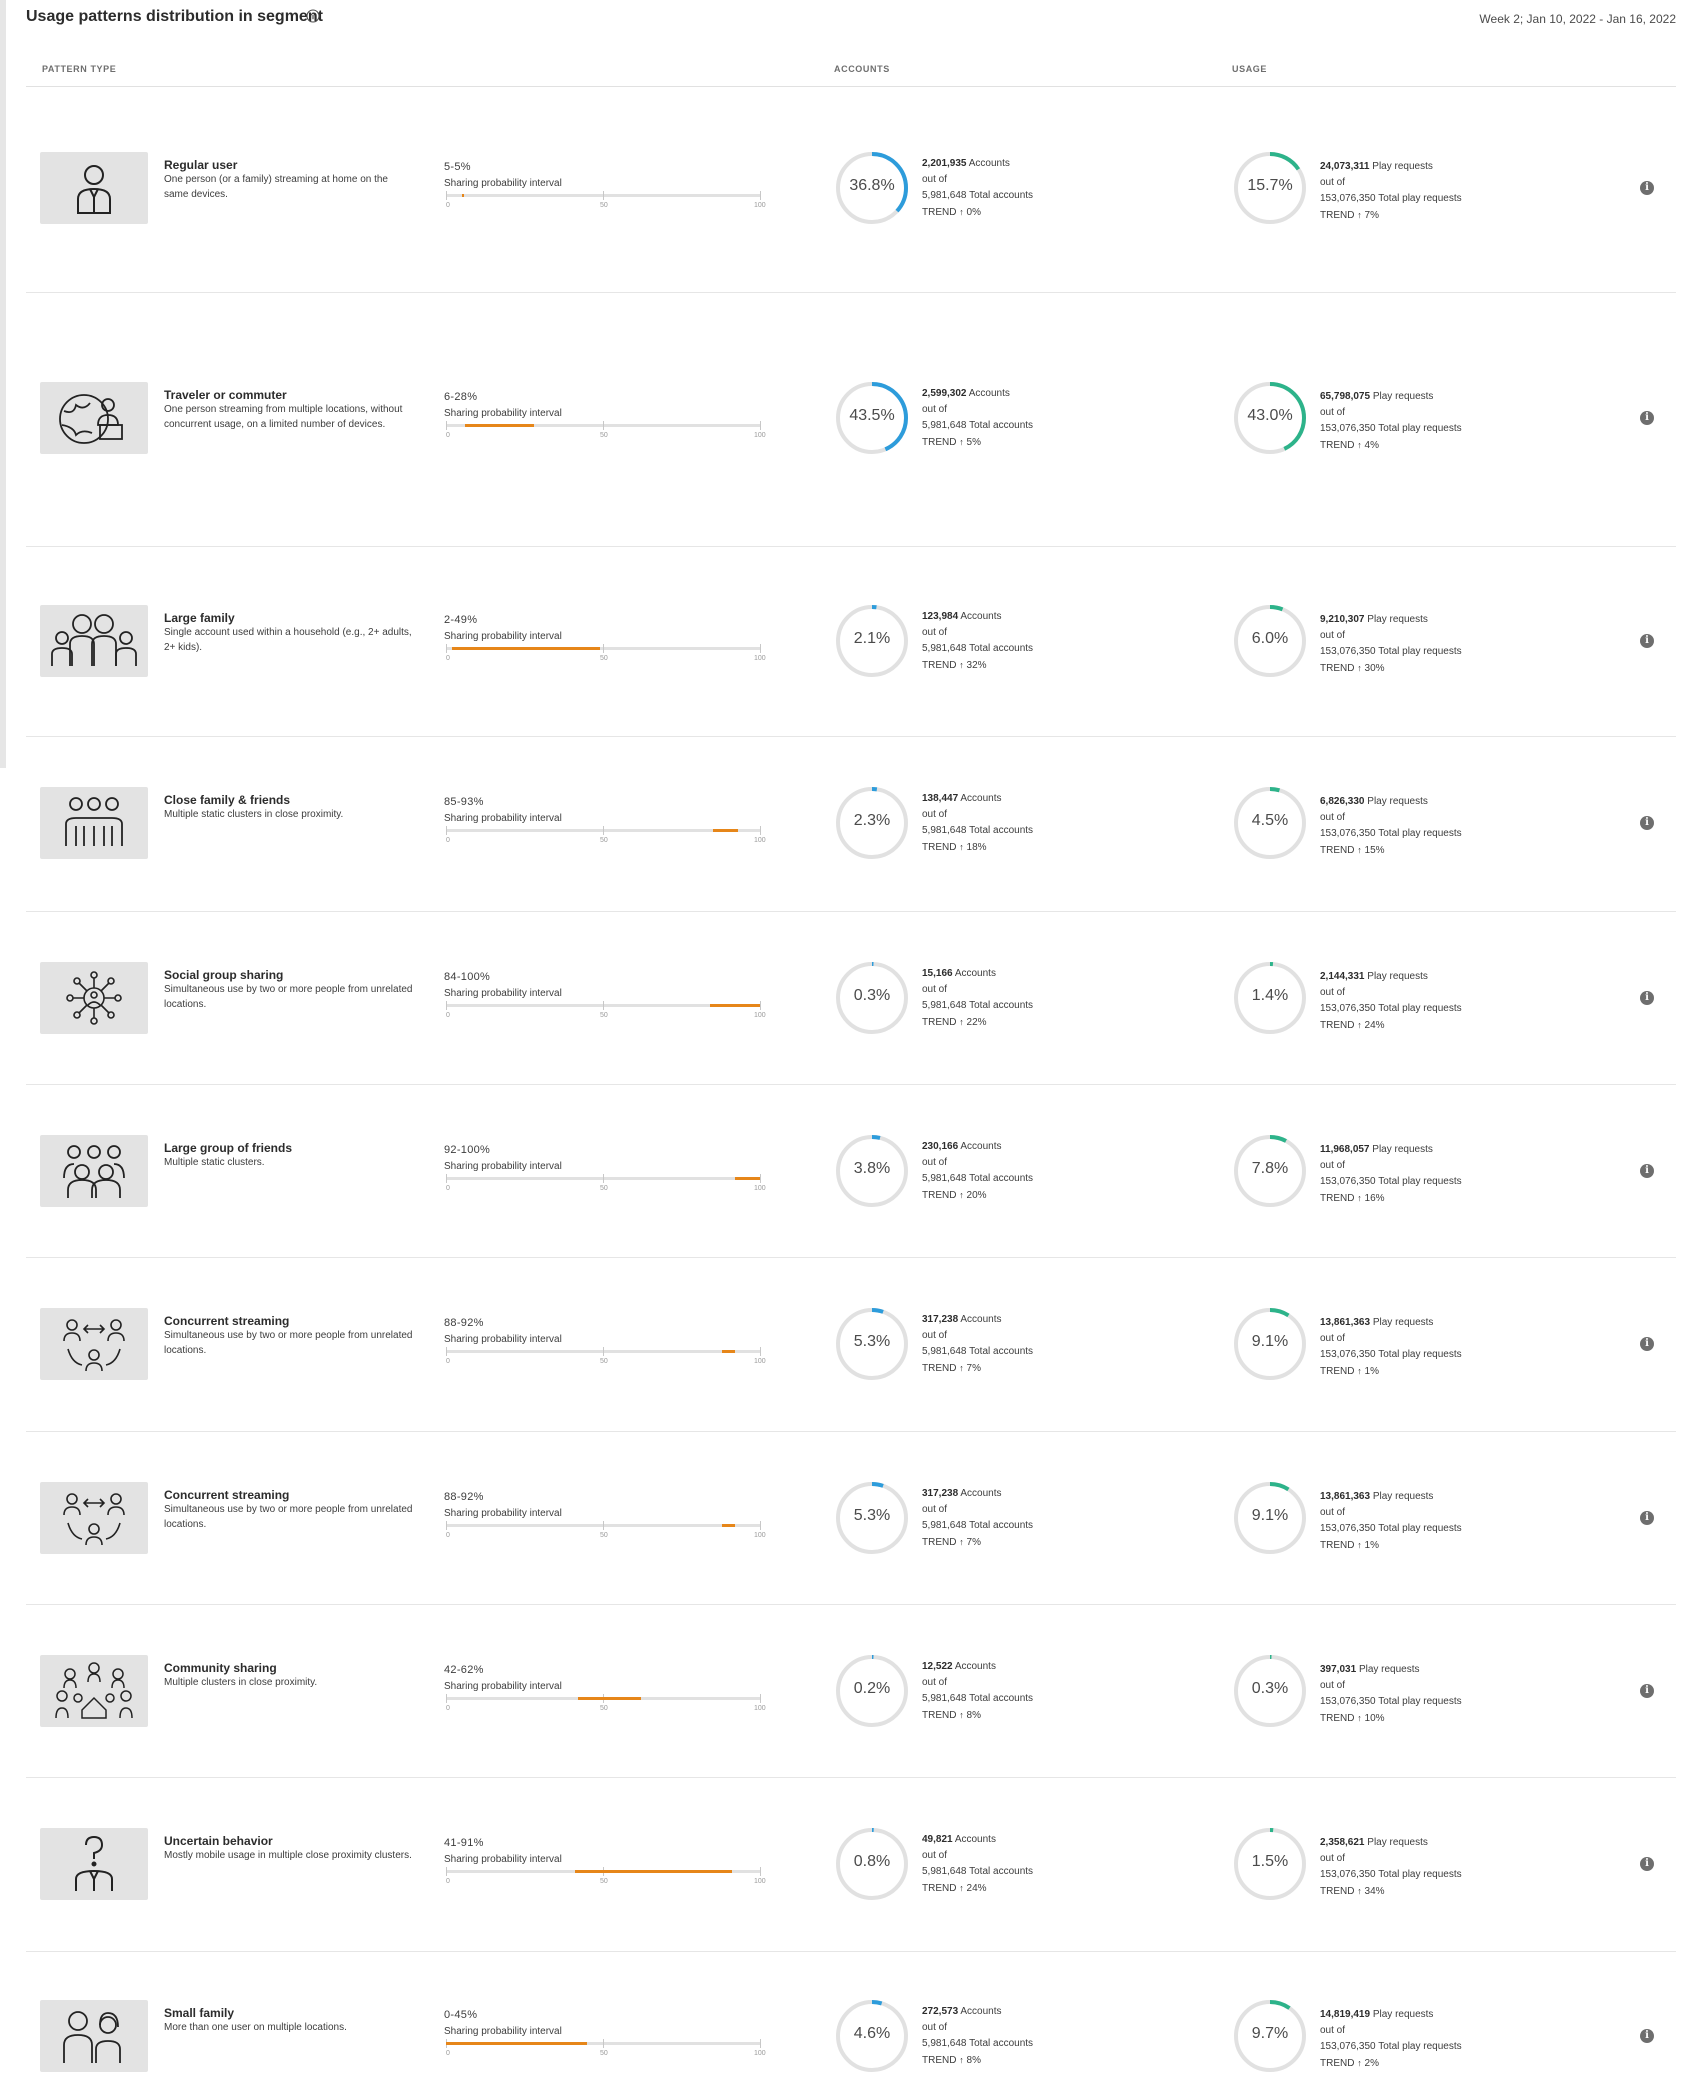 Image resolution: width=1688 pixels, height=2079 pixels. Describe the element at coordinates (1420, 1701) in the screenshot. I see `usage-stats-total-suffix: Total play requests` at that location.